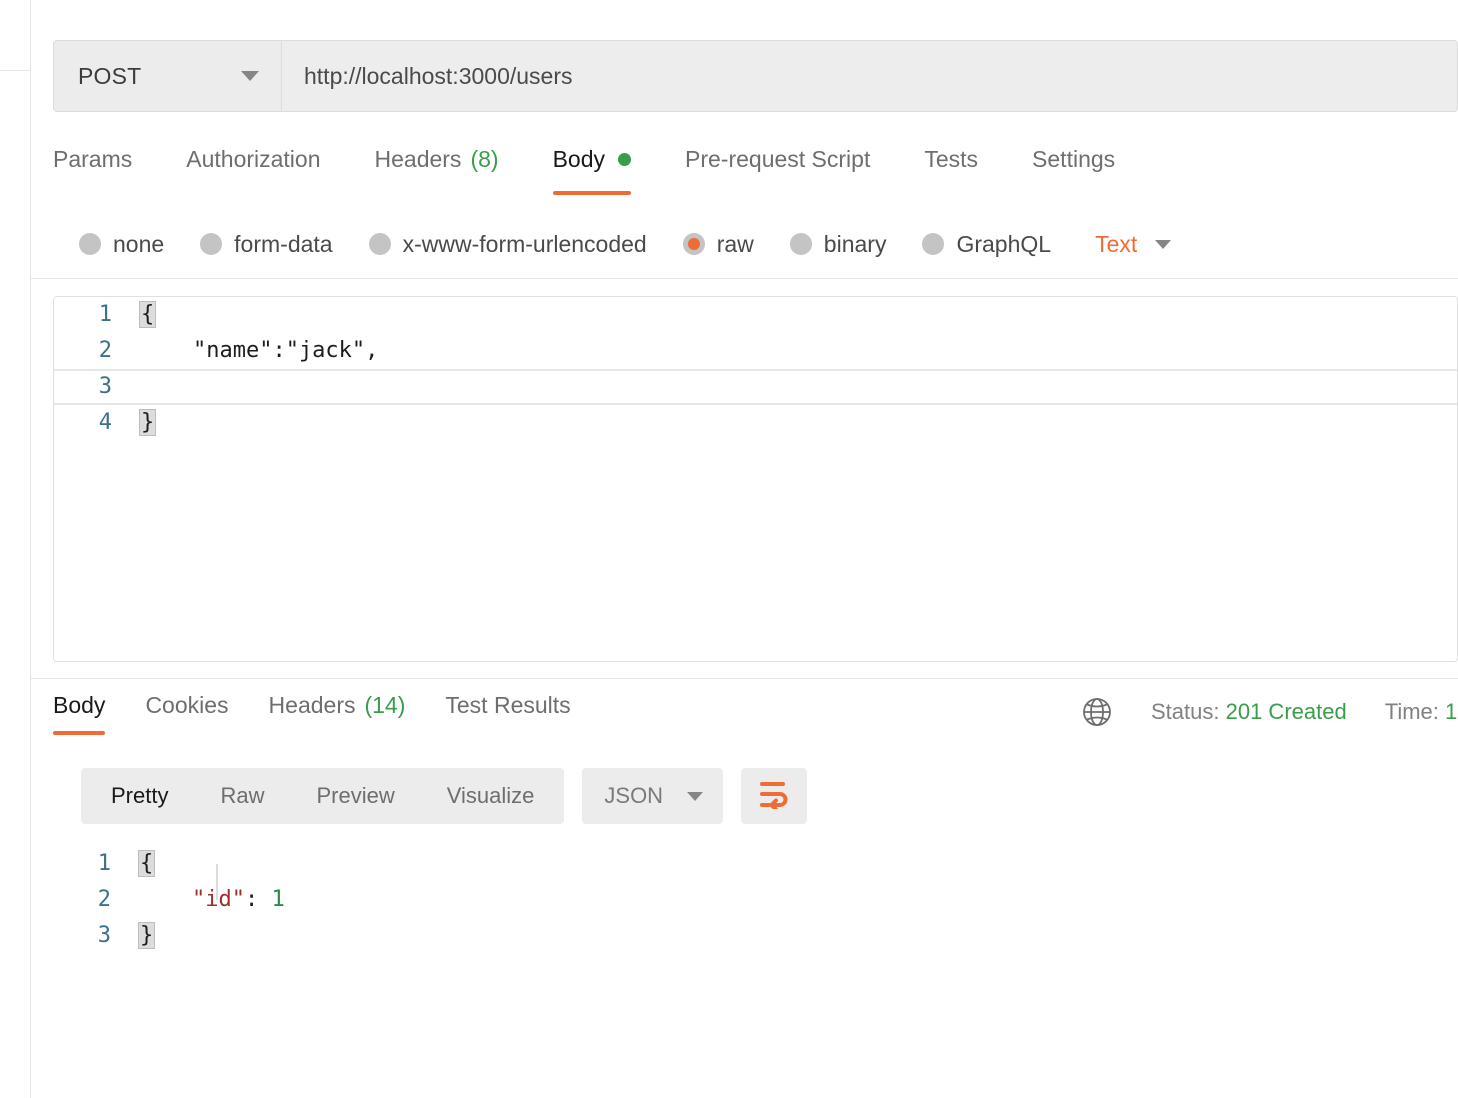 Image resolution: width=1458 pixels, height=1098 pixels. I want to click on tab-body-active-underline, so click(591, 193).